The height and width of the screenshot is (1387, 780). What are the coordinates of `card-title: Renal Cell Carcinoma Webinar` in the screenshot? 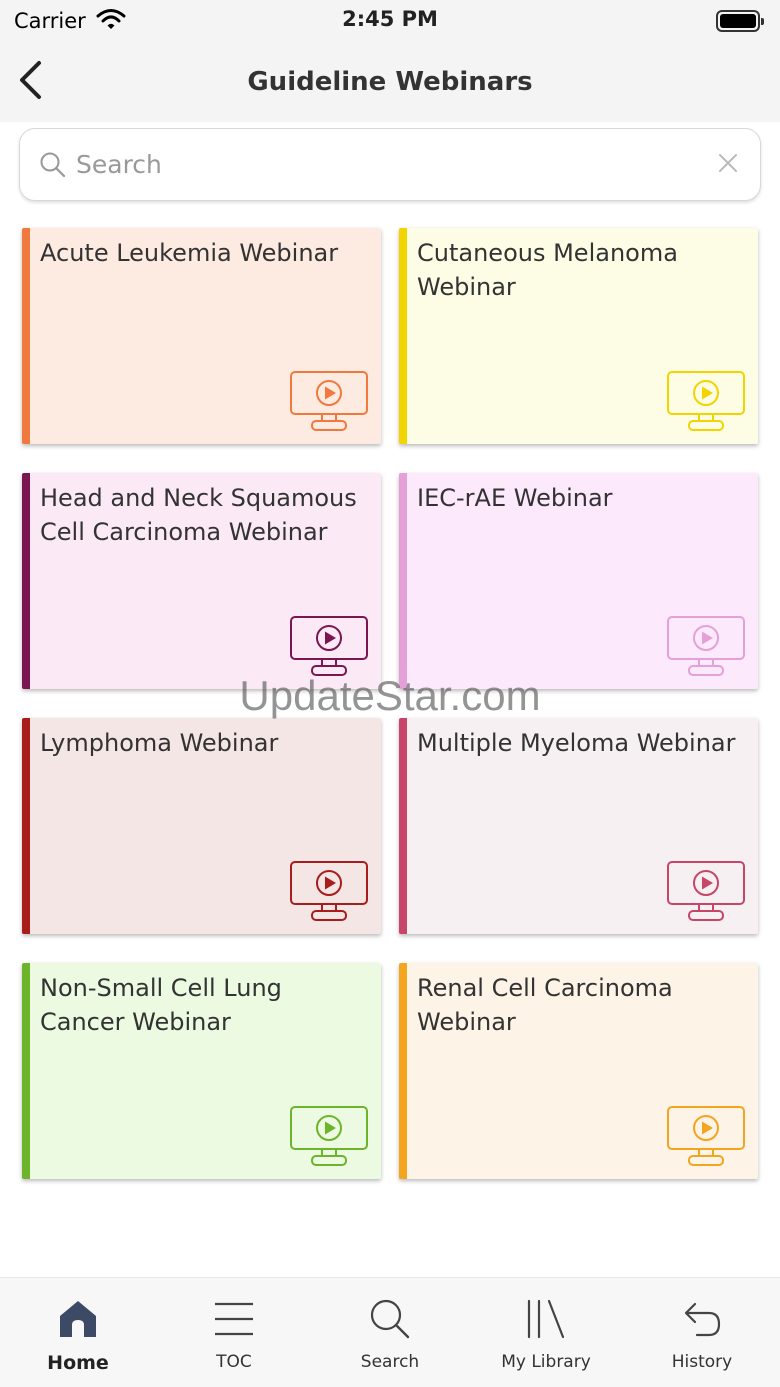 It's located at (545, 1005).